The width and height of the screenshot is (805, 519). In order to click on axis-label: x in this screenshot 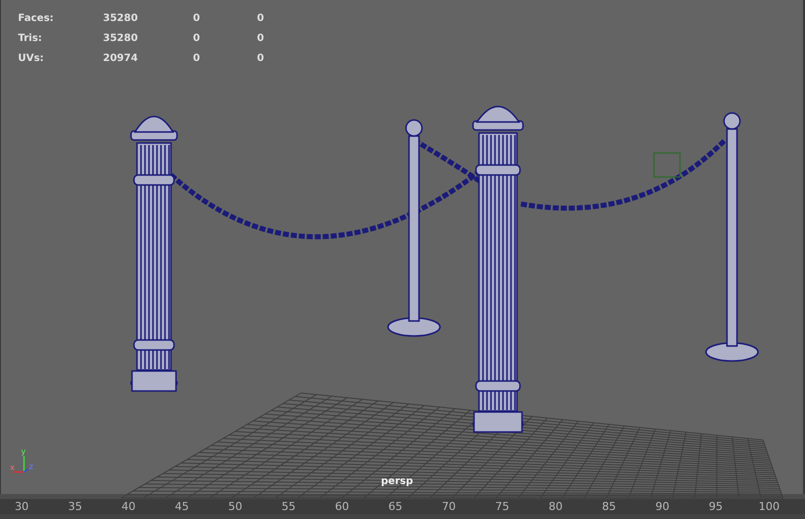, I will do `click(12, 467)`.